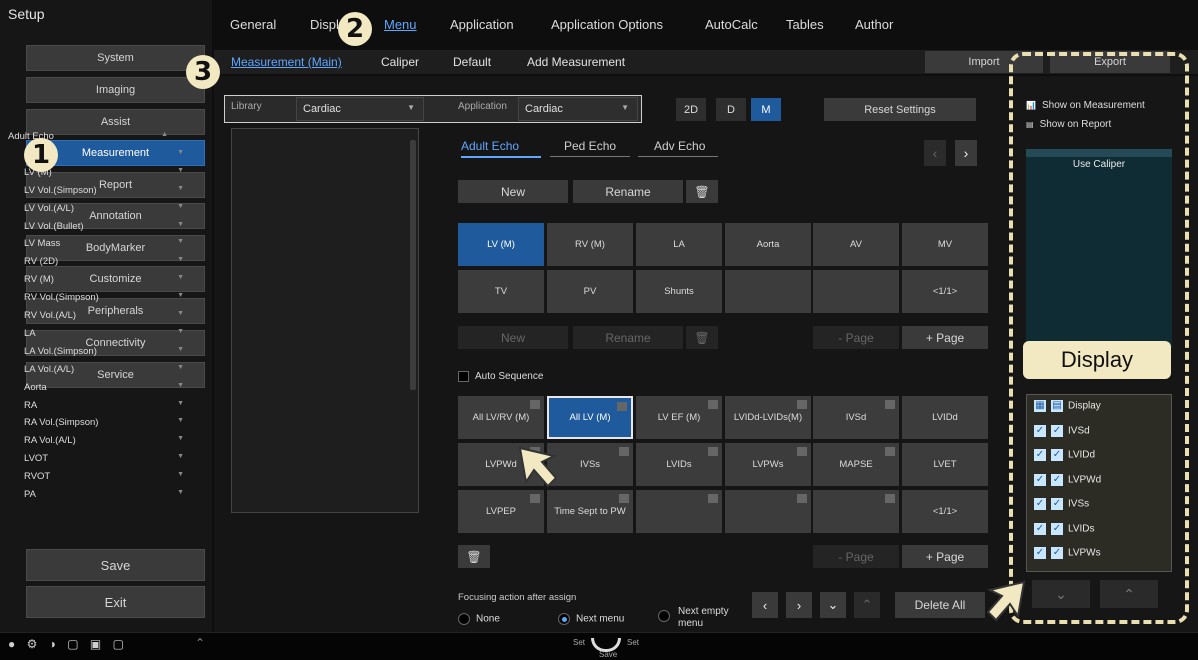 Image resolution: width=1198 pixels, height=660 pixels. Describe the element at coordinates (115, 90) in the screenshot. I see `nav-imaging: Imaging` at that location.